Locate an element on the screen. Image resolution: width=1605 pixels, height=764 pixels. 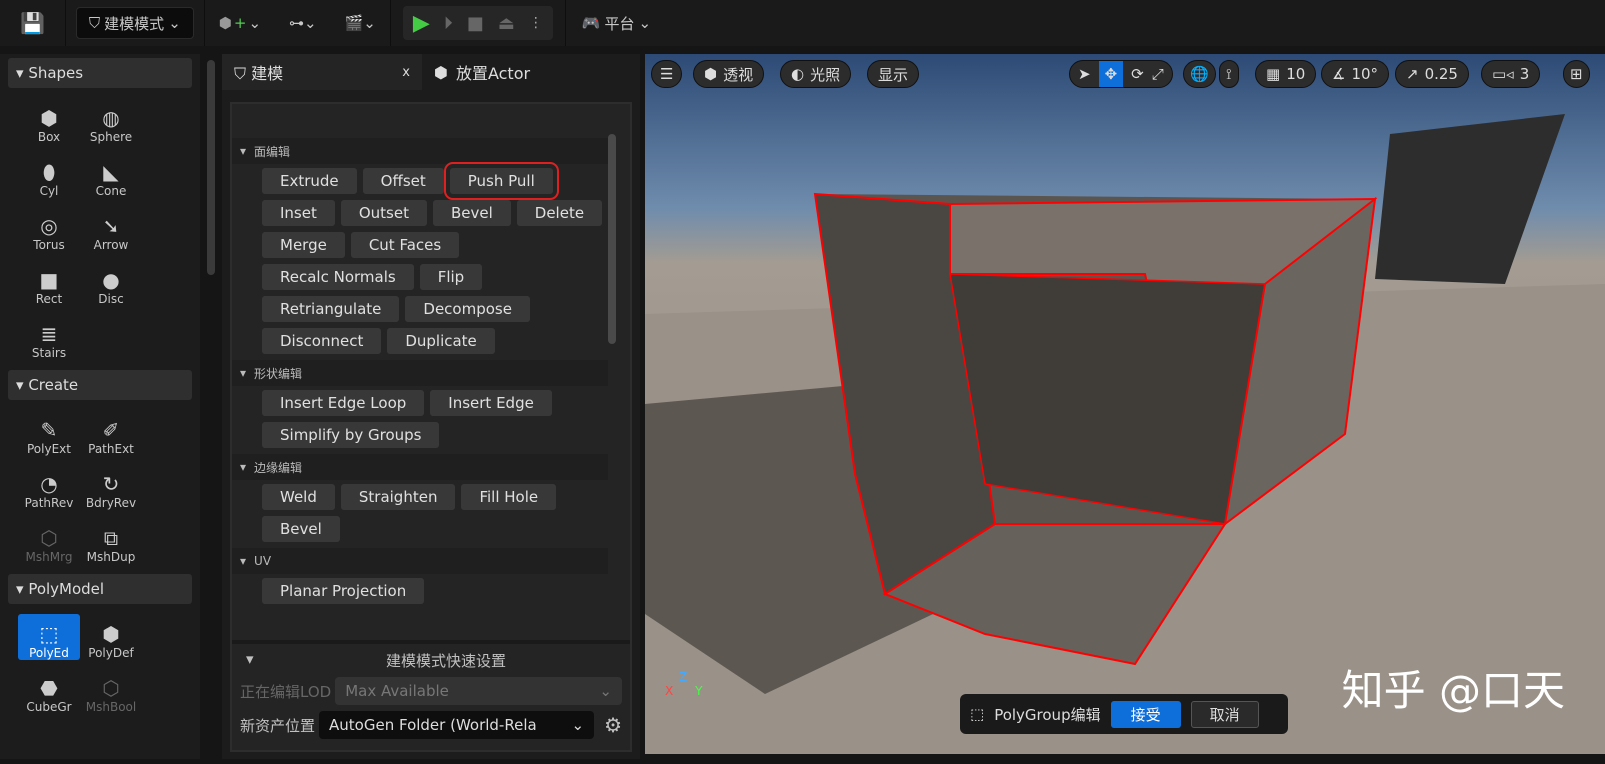
perspective-button: ⬢ 透视 is located at coordinates (729, 74).